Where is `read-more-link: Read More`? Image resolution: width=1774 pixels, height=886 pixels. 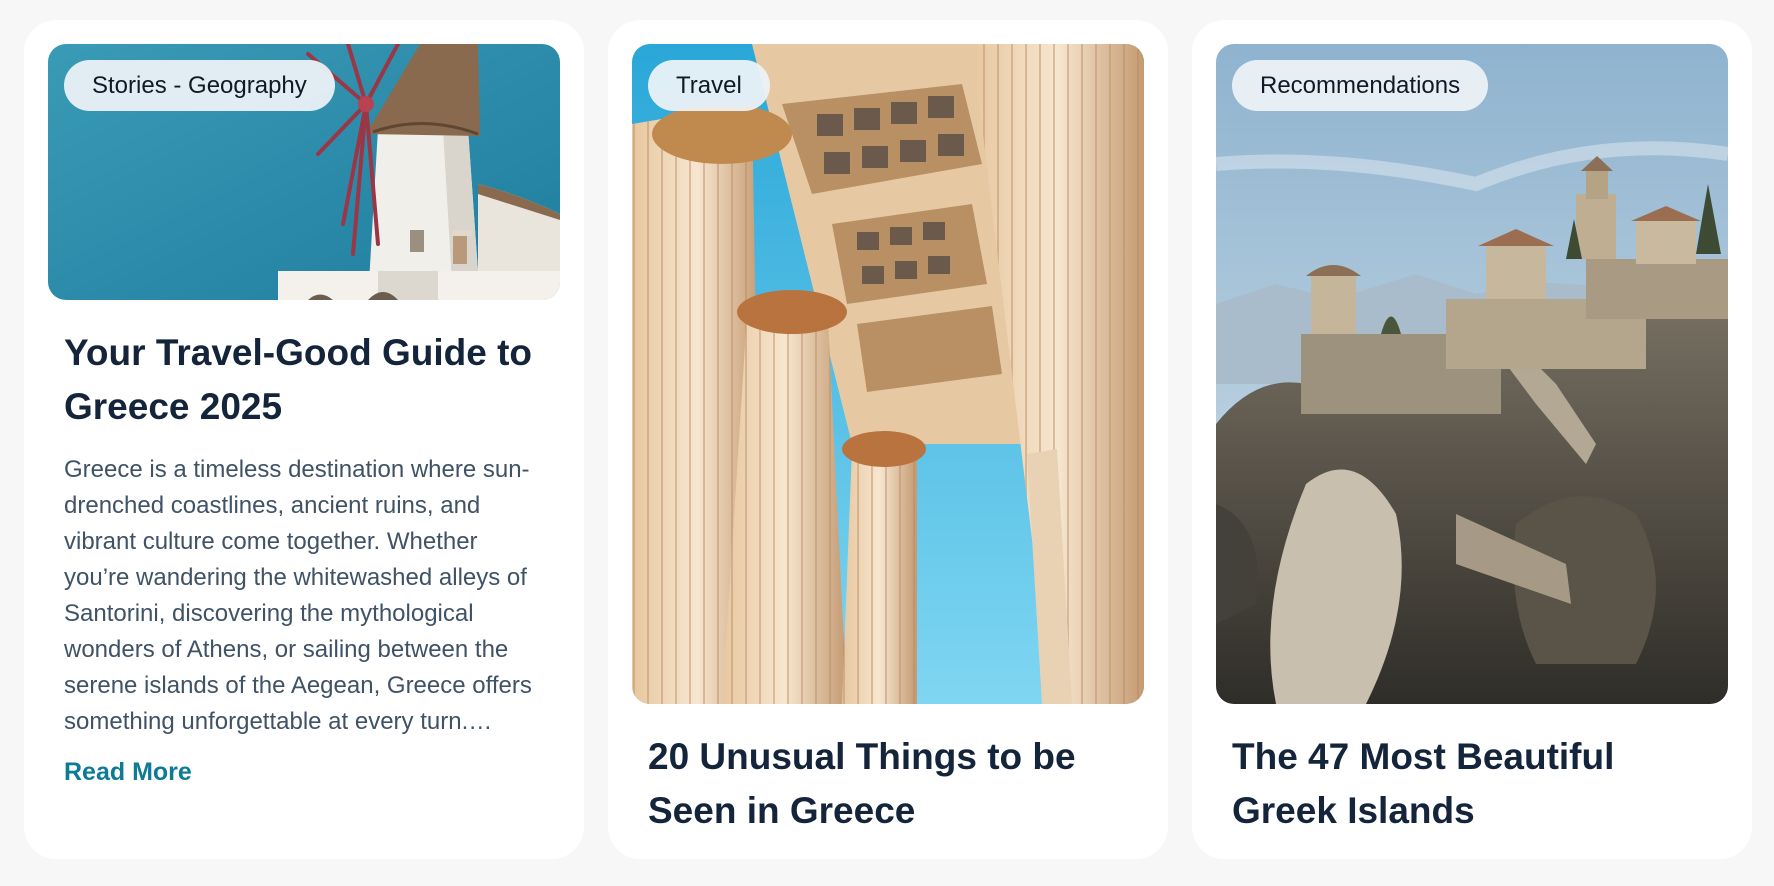 read-more-link: Read More is located at coordinates (128, 772).